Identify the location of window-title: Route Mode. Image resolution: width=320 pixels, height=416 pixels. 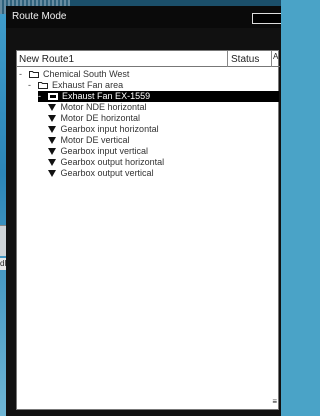
(39, 16).